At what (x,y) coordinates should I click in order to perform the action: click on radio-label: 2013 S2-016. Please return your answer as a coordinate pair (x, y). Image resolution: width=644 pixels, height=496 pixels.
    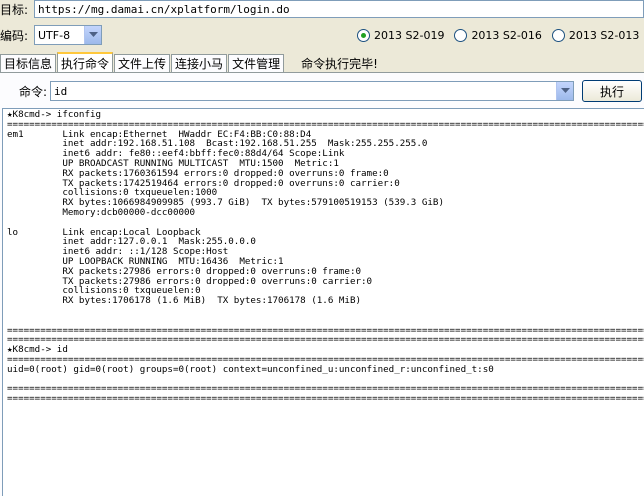
    Looking at the image, I should click on (506, 35).